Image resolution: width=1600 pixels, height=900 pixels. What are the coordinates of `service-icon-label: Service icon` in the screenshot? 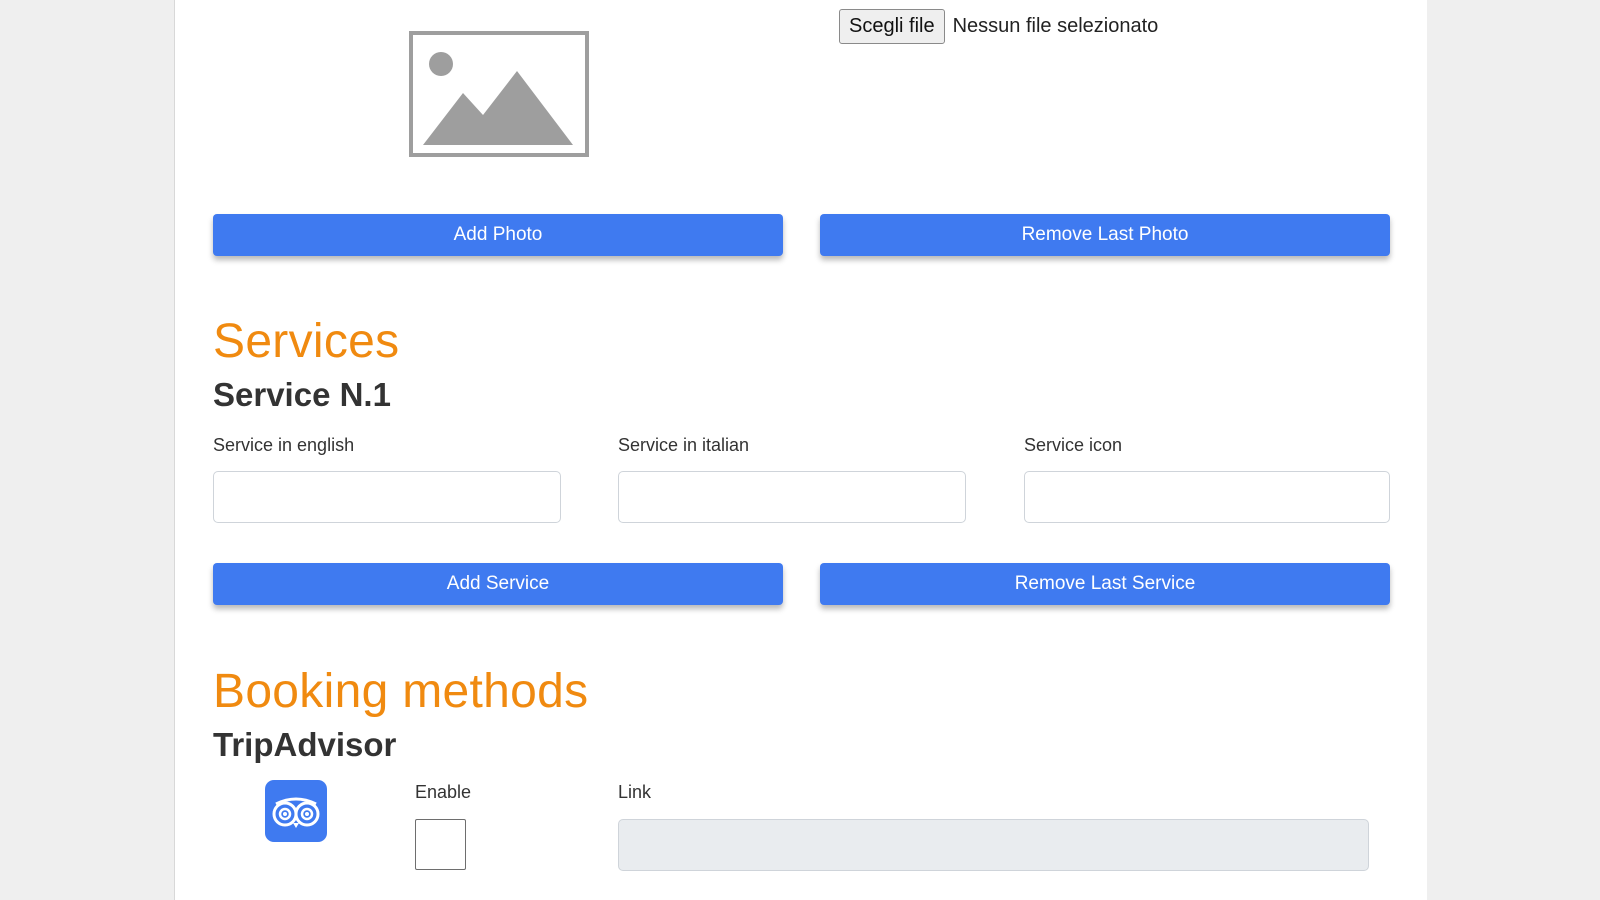 It's located at (1073, 445).